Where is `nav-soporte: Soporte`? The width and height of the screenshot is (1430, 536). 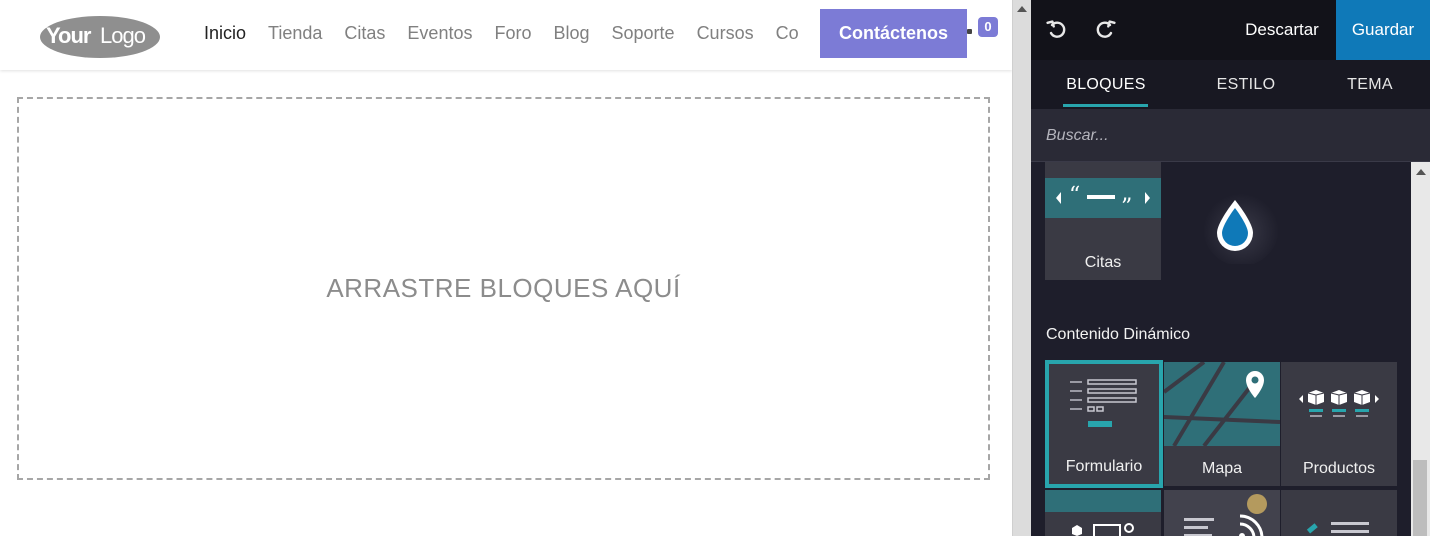
nav-soporte: Soporte is located at coordinates (643, 33).